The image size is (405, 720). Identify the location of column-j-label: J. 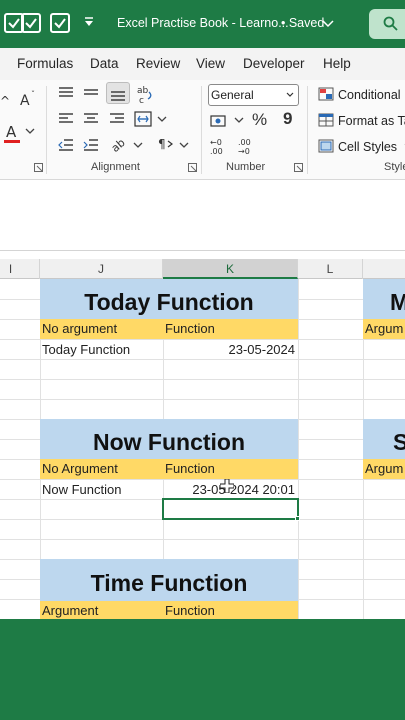
(101, 269).